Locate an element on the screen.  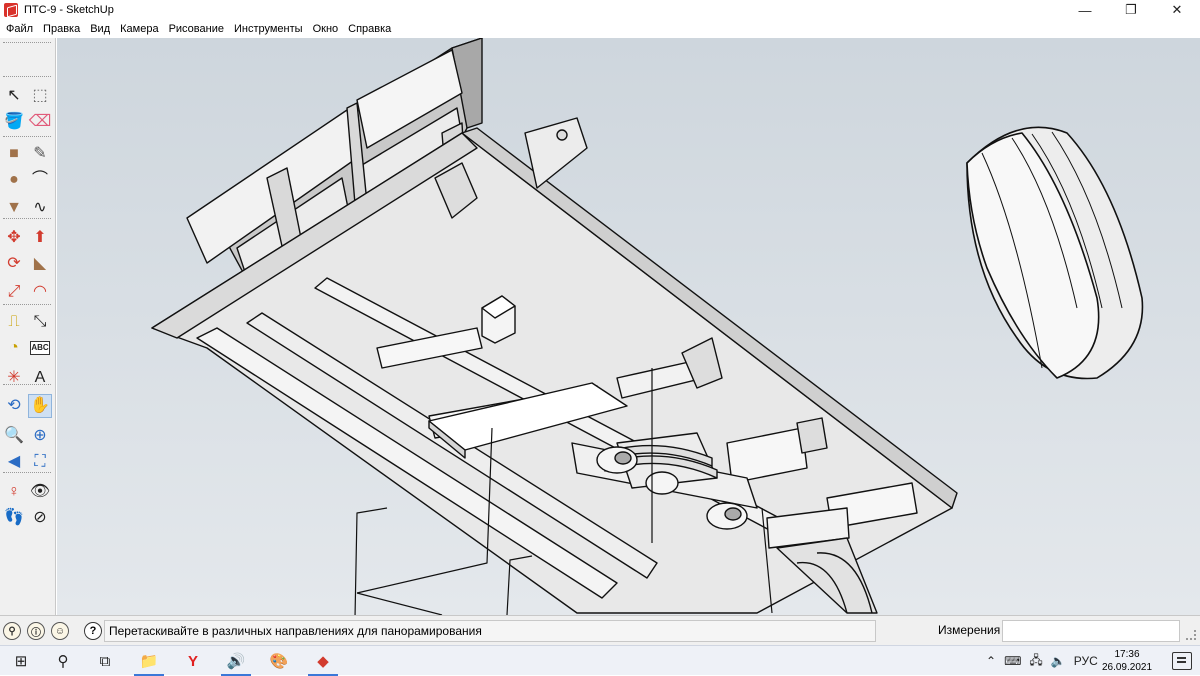
tape-measure-icon: ⎍ is located at coordinates (14, 322).